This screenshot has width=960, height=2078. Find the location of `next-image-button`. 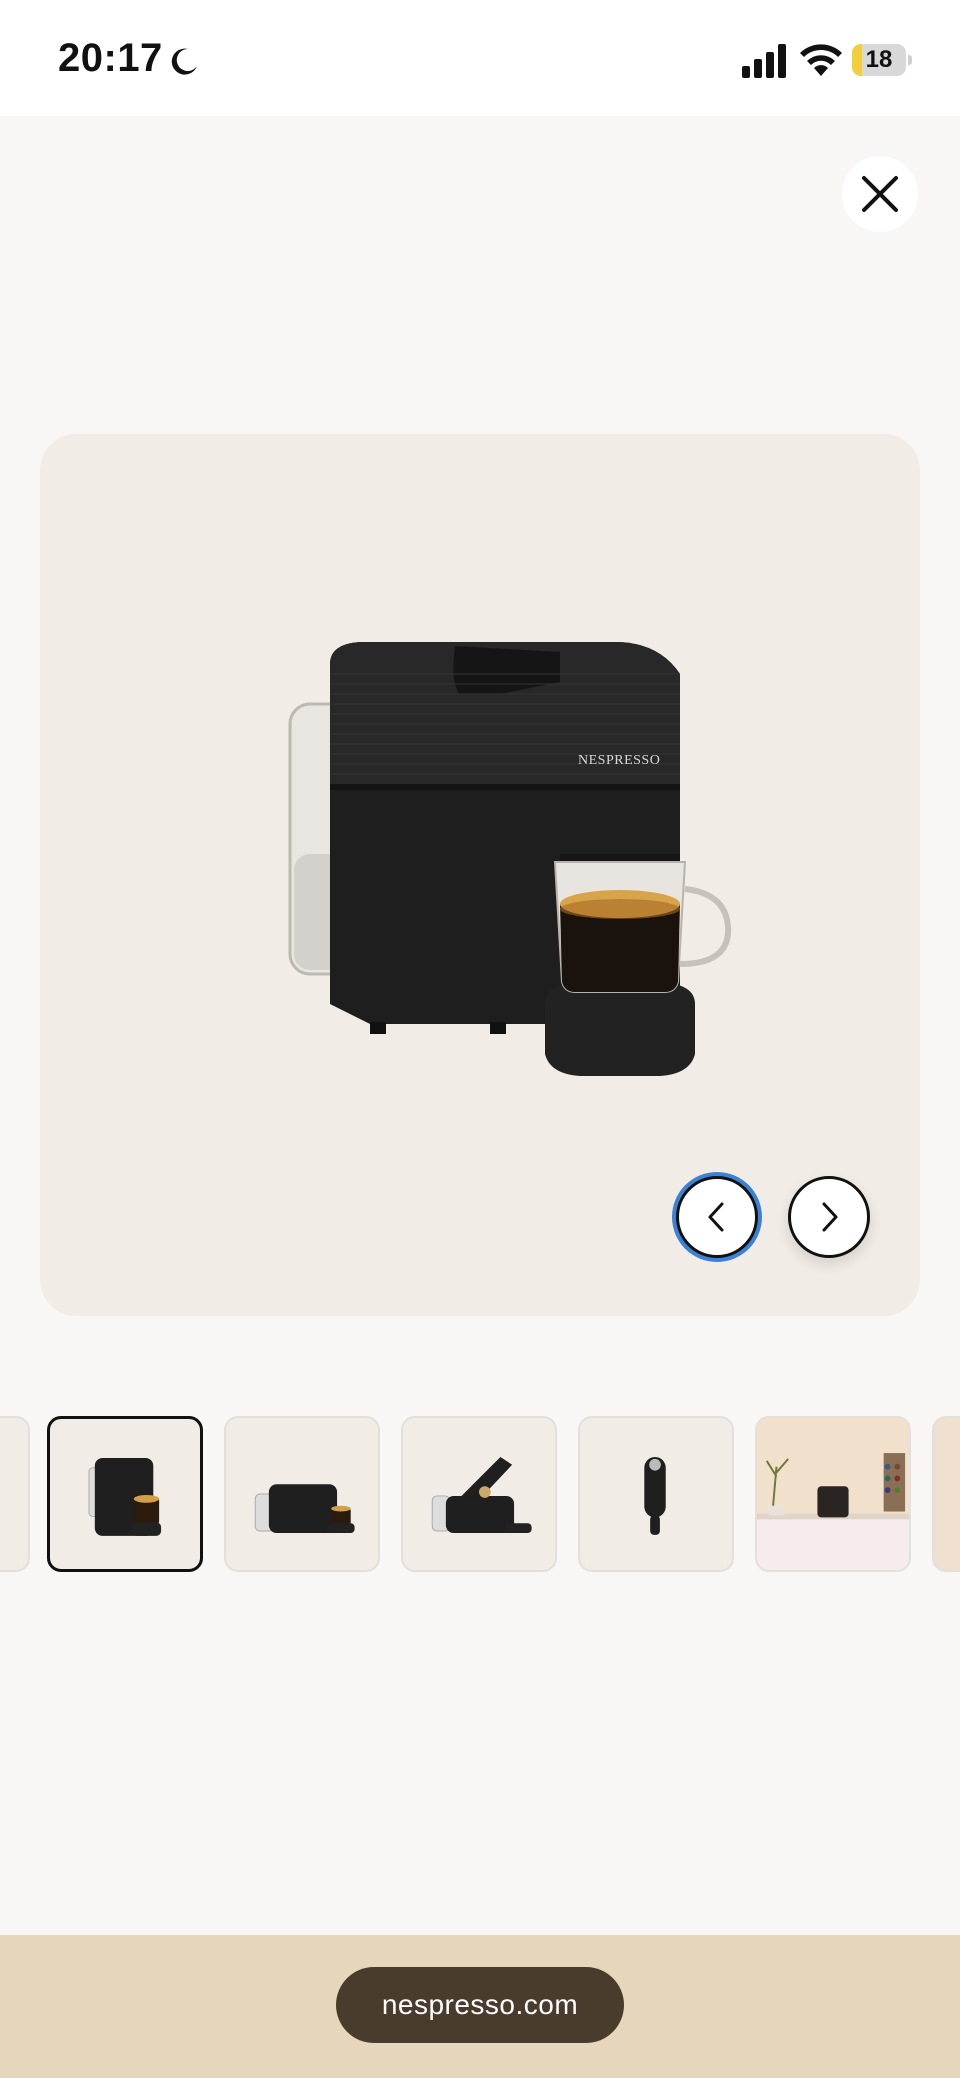

next-image-button is located at coordinates (829, 1217).